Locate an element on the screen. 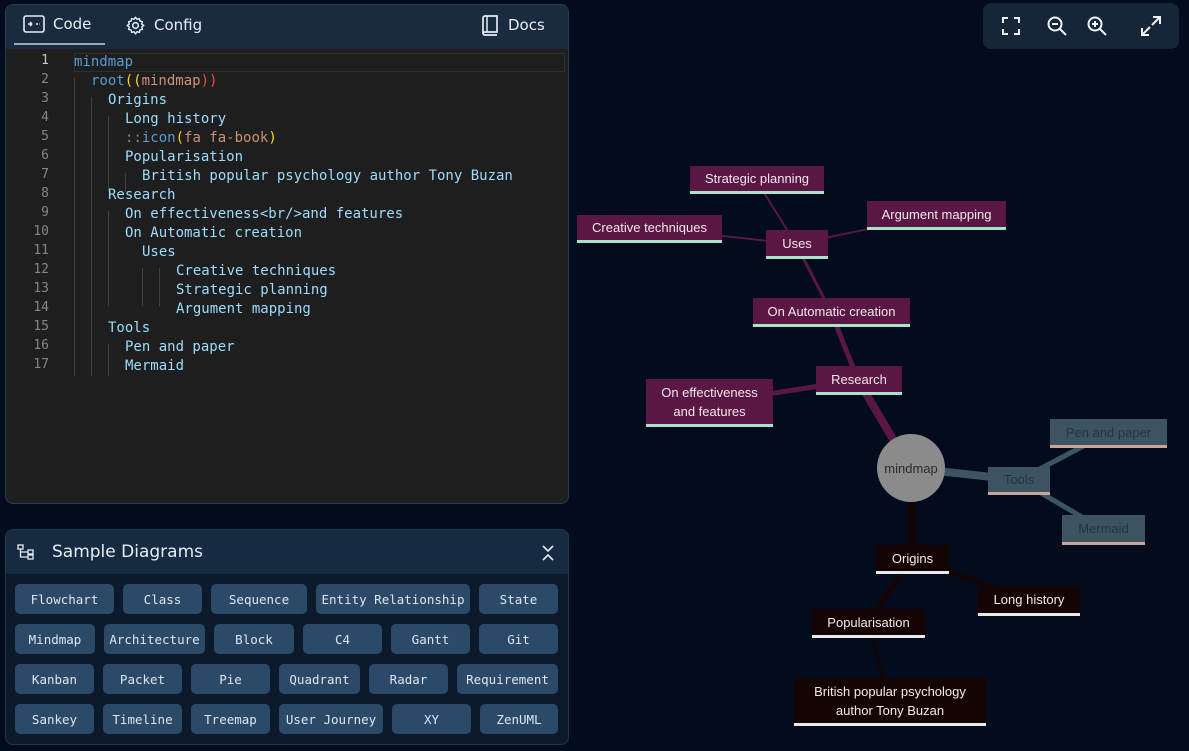 This screenshot has height=751, width=1189. tab-code-label: Code is located at coordinates (72, 24).